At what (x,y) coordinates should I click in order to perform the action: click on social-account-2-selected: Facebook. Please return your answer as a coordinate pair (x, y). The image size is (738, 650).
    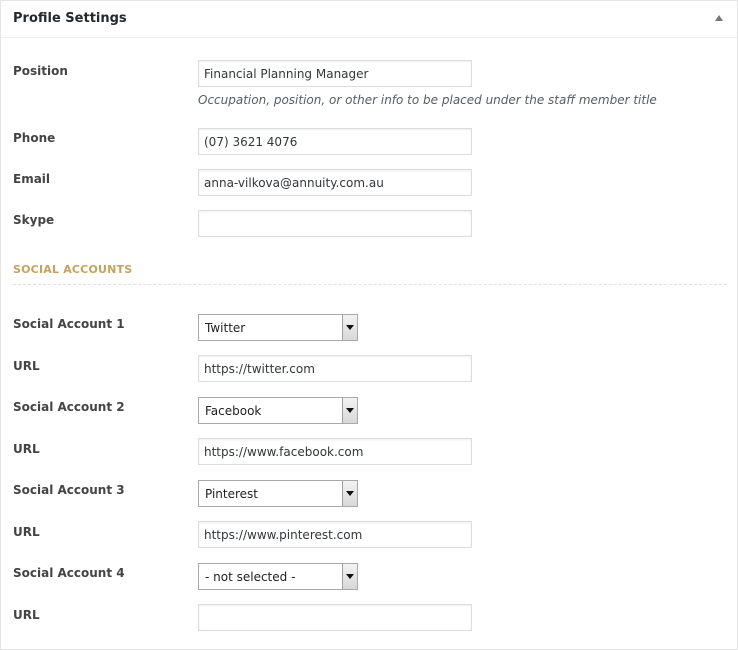
    Looking at the image, I should click on (233, 411).